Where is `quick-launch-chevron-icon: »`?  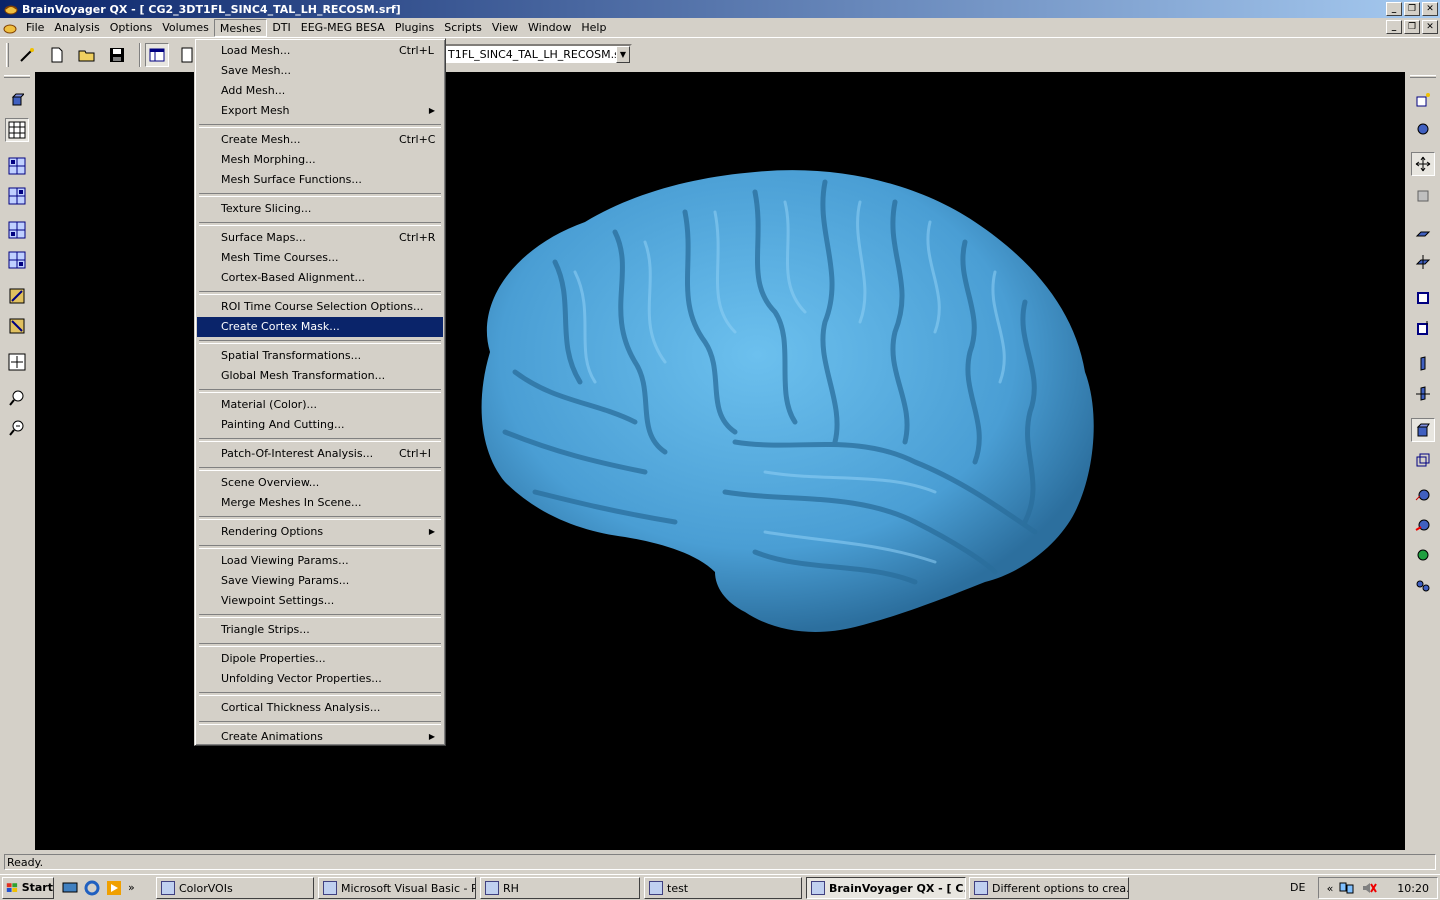
quick-launch-chevron-icon: » is located at coordinates (131, 887).